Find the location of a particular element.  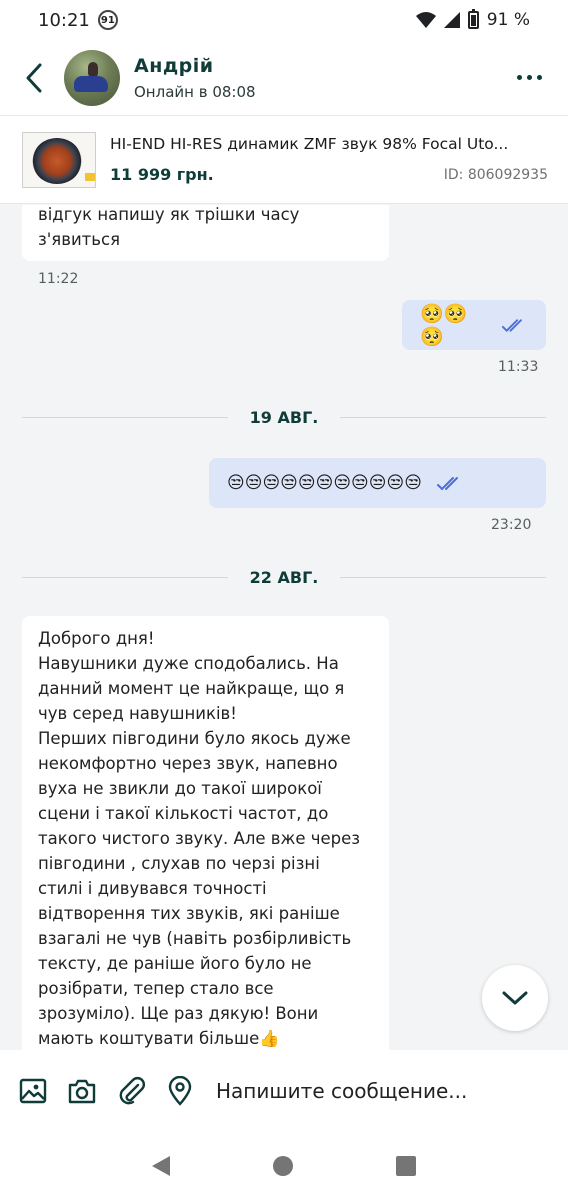

battery-level: 91 % is located at coordinates (508, 20).